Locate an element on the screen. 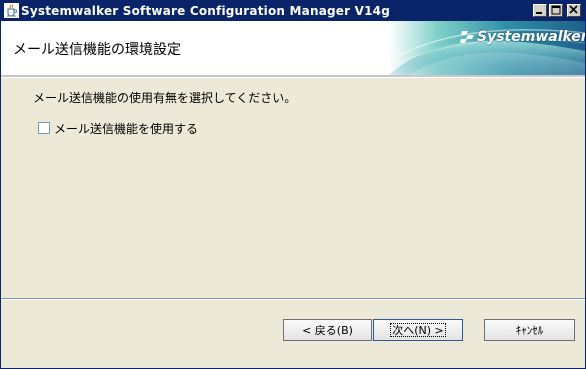 The image size is (586, 369). next-button: 次へ(N) > is located at coordinates (418, 330).